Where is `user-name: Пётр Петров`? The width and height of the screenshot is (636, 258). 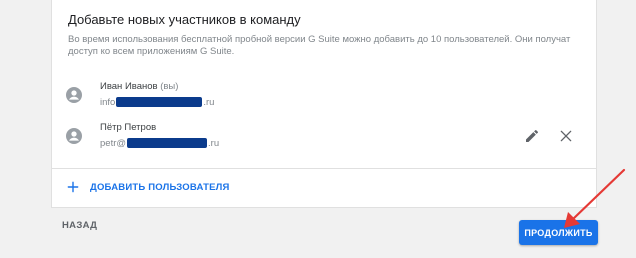
user-name: Пётр Петров is located at coordinates (128, 127).